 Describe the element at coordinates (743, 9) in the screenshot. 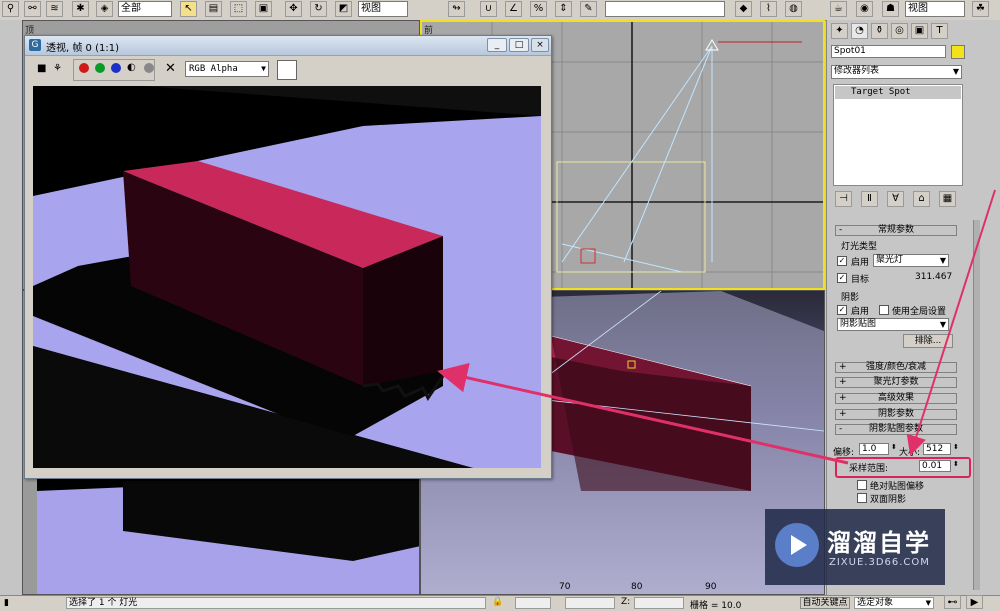

I see `material-editor-icon: ◆` at that location.